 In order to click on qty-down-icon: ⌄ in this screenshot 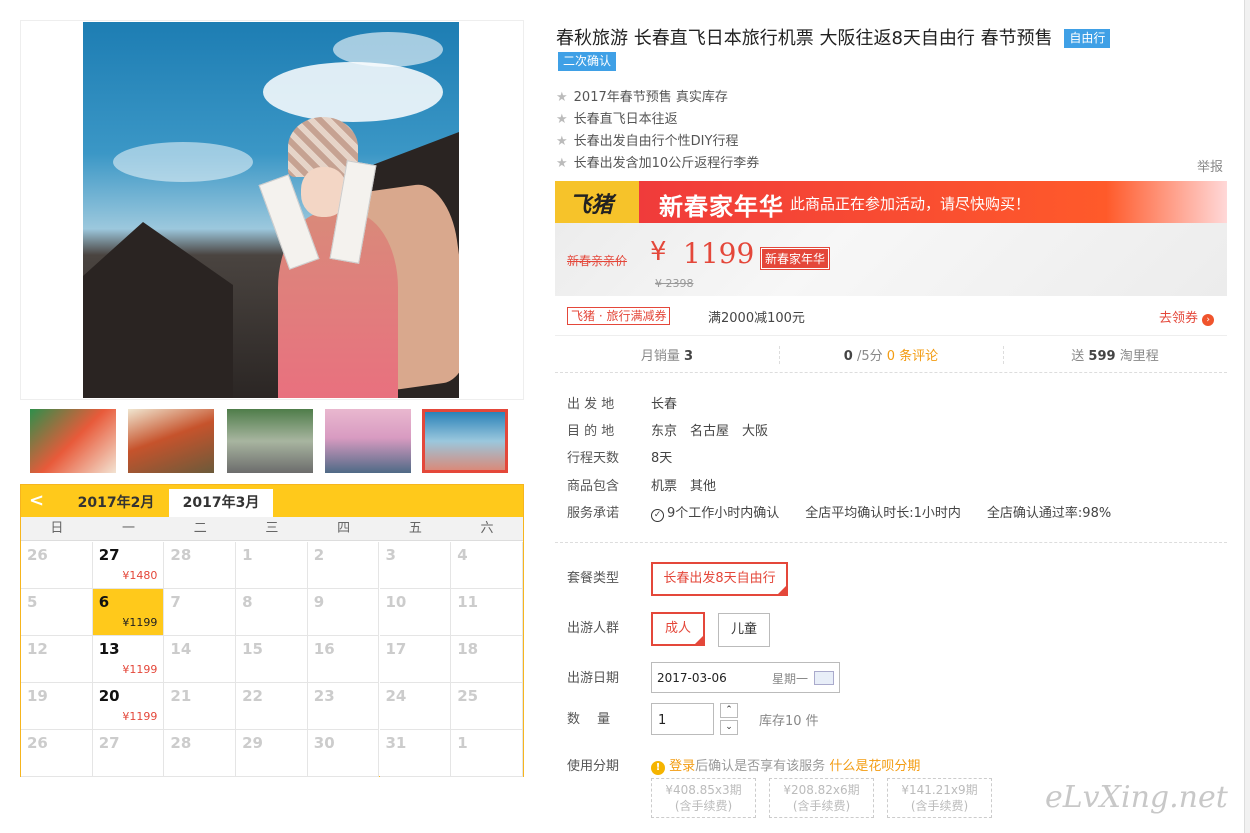, I will do `click(729, 727)`.